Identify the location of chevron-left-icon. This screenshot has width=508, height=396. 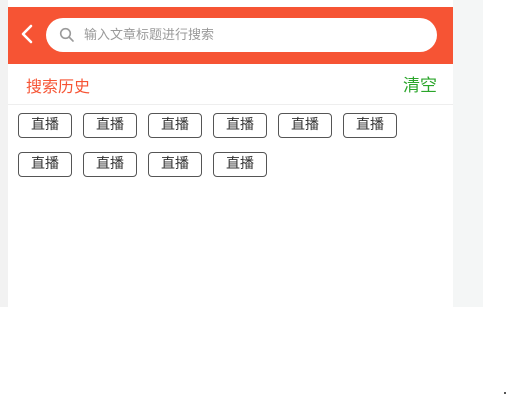
(27, 34).